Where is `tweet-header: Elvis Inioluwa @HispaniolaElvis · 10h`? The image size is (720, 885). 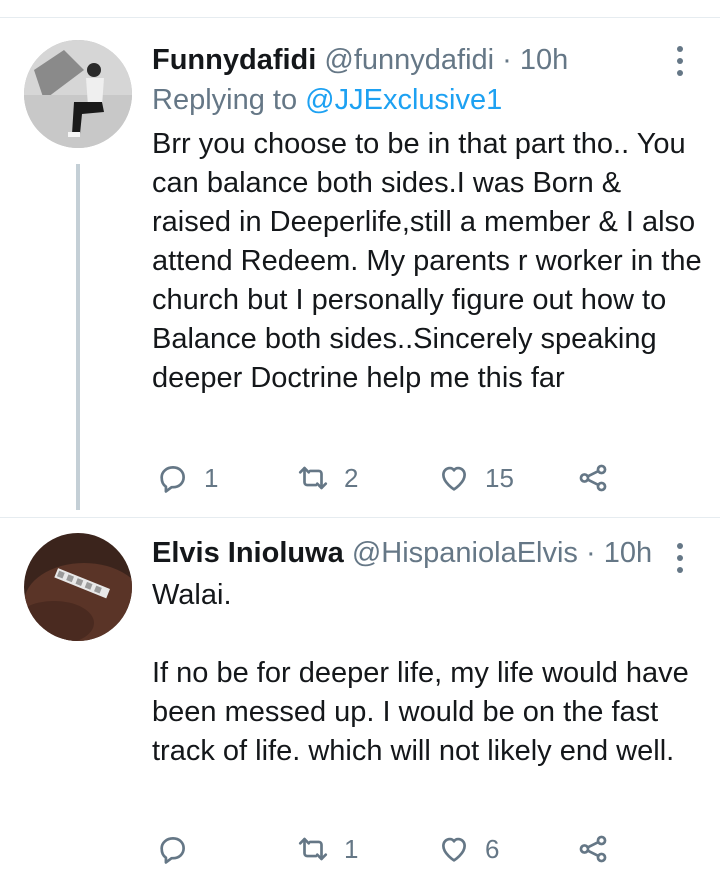
tweet-header: Elvis Inioluwa @HispaniolaElvis · 10h is located at coordinates (406, 553).